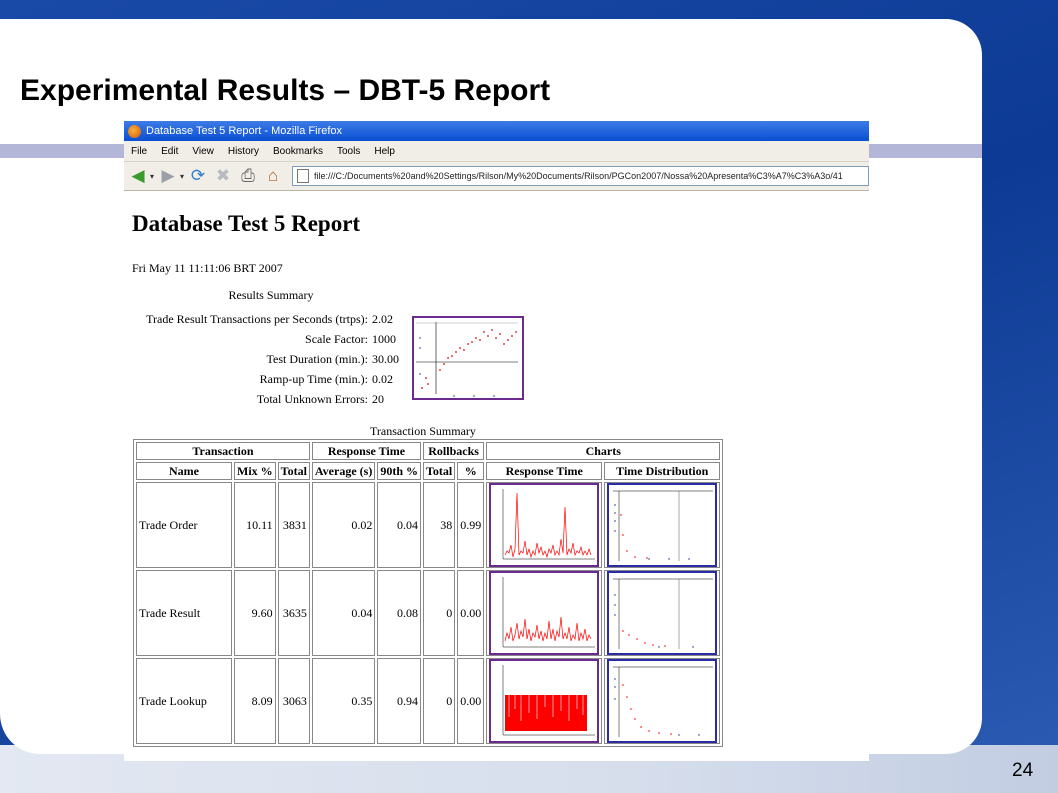  What do you see at coordinates (255, 701) in the screenshot?
I see `cell-mix: 8.09` at bounding box center [255, 701].